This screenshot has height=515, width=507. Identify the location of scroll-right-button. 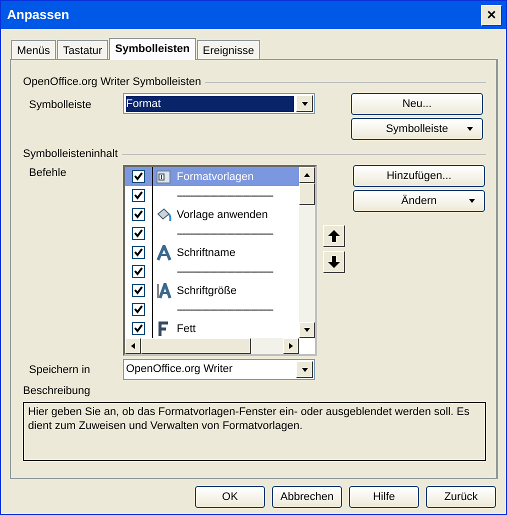
(291, 346).